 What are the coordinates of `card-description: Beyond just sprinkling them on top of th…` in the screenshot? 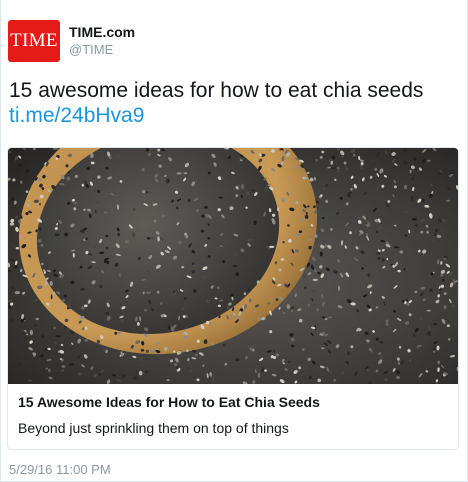 It's located at (153, 428).